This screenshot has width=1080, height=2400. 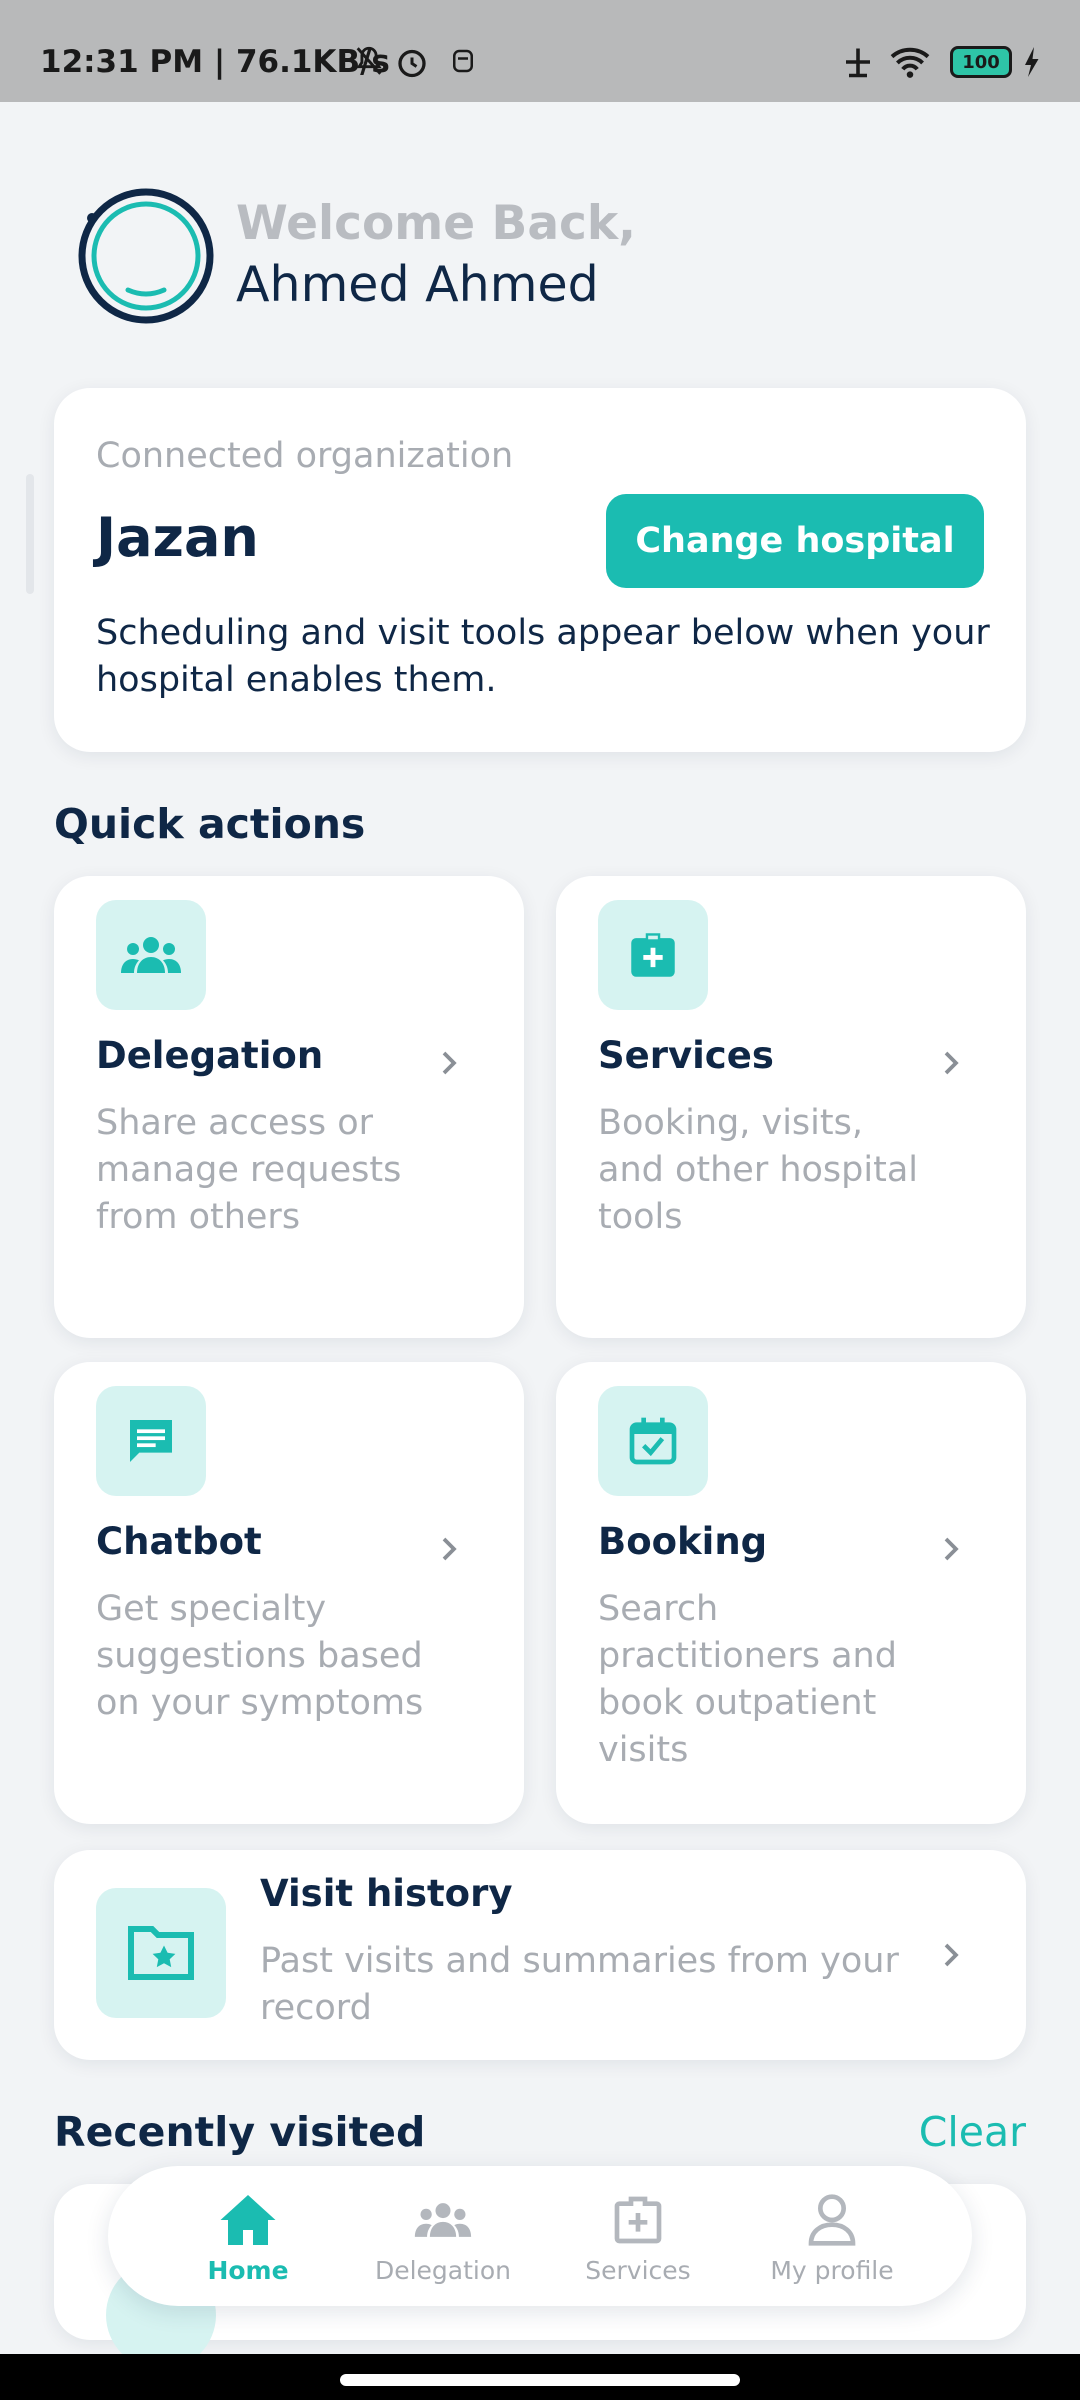 What do you see at coordinates (210, 1055) in the screenshot?
I see `tile-title: Delegation` at bounding box center [210, 1055].